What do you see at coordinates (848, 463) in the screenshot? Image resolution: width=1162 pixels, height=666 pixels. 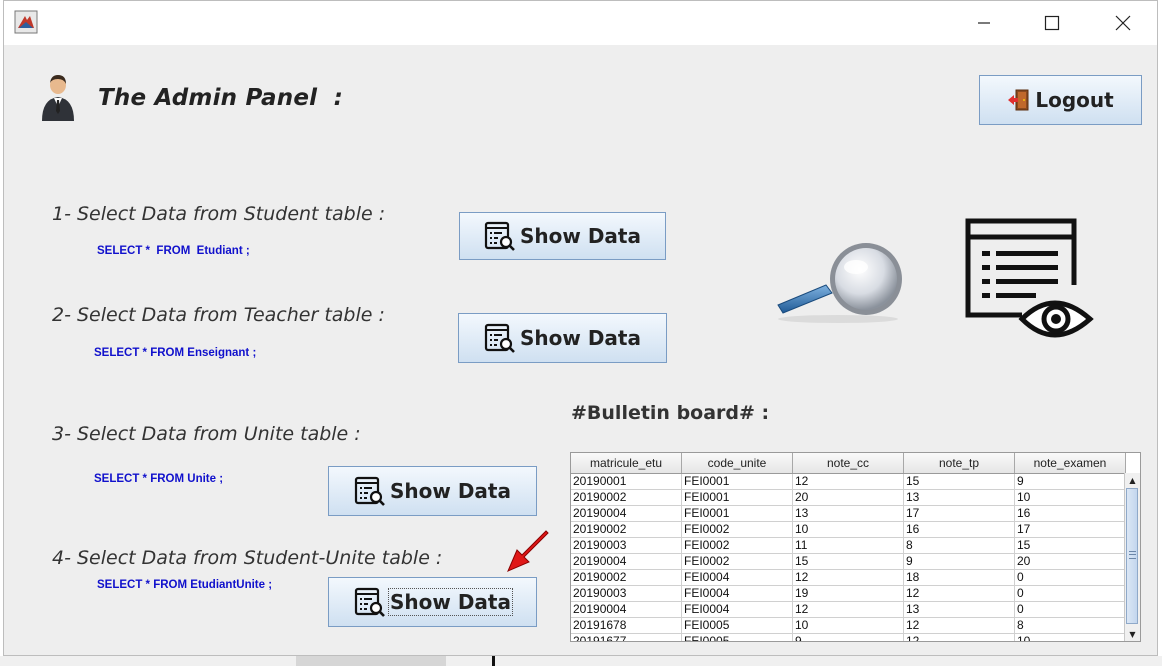 I see `column-header: note_cc` at bounding box center [848, 463].